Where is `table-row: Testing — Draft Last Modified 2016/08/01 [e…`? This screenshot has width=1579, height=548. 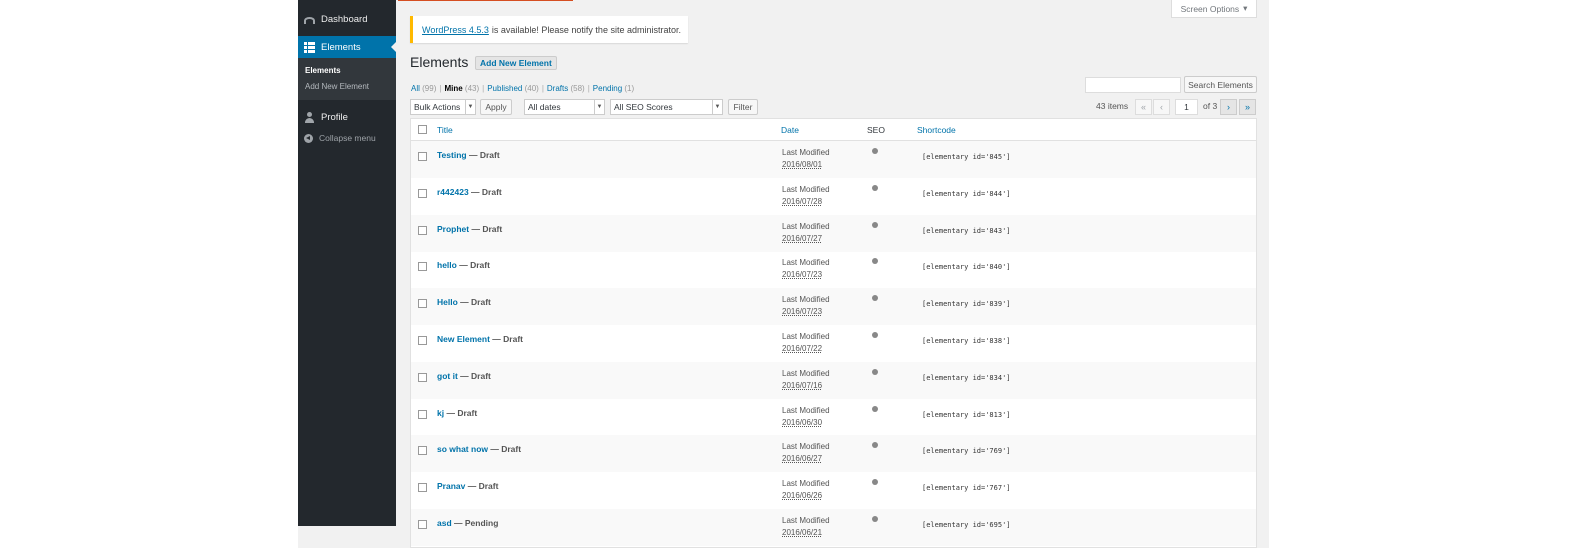
table-row: Testing — Draft Last Modified 2016/08/01 [e… is located at coordinates (833, 159).